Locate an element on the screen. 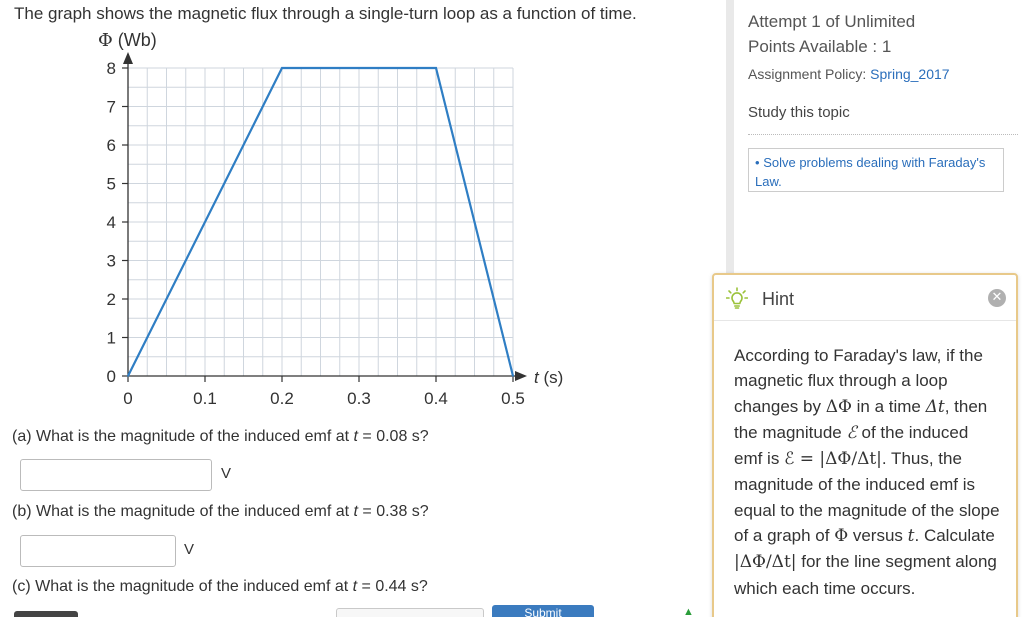  y-tick-label: 1 is located at coordinates (111, 338).